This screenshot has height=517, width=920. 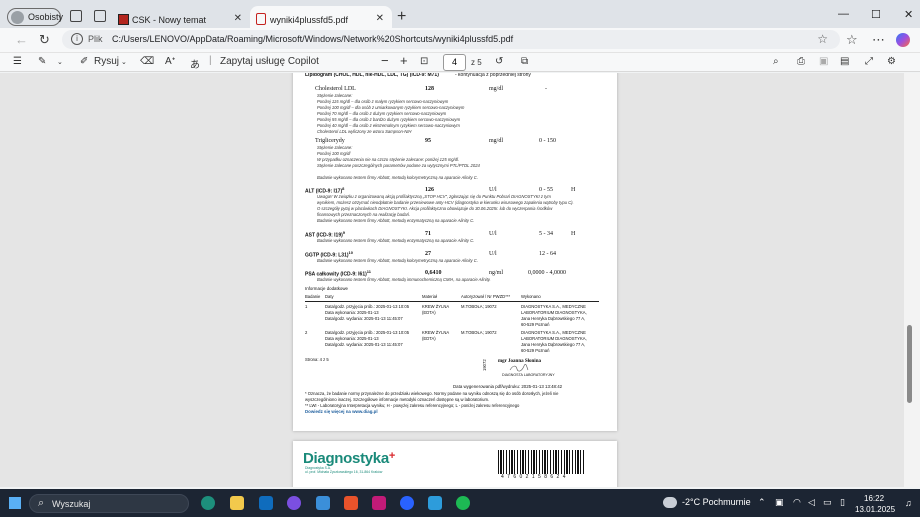 I want to click on fit-page-icon: ⊡, so click(x=424, y=61).